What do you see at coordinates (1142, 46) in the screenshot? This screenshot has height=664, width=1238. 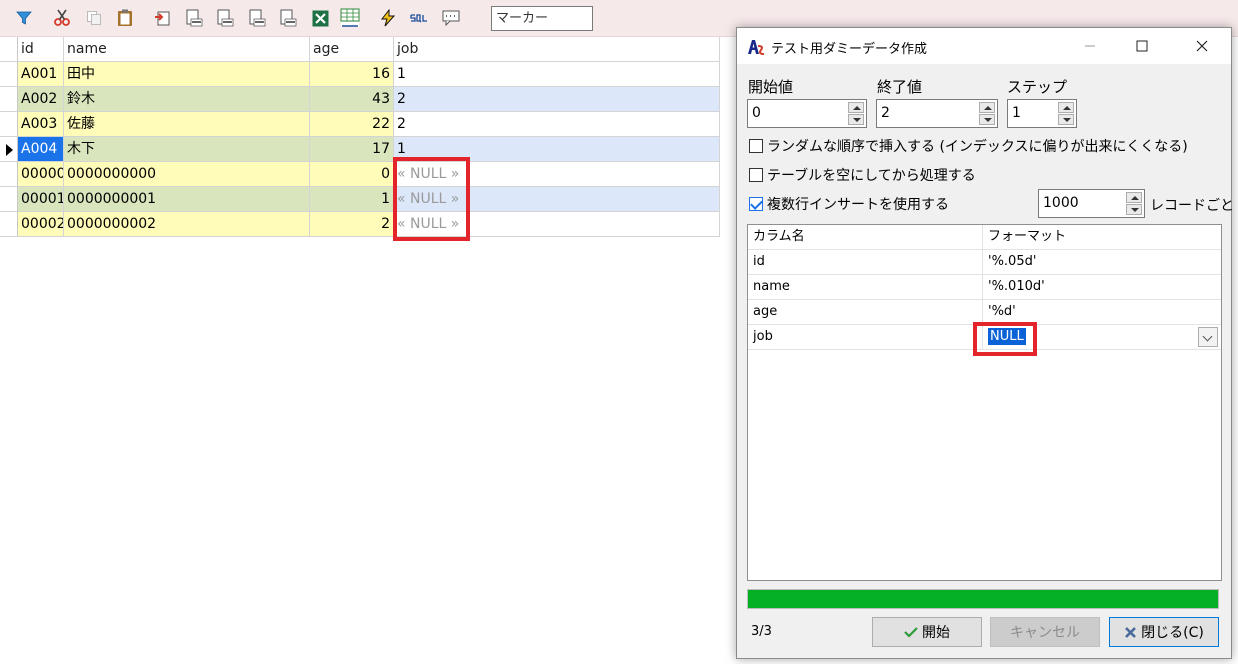 I see `maximize-icon` at bounding box center [1142, 46].